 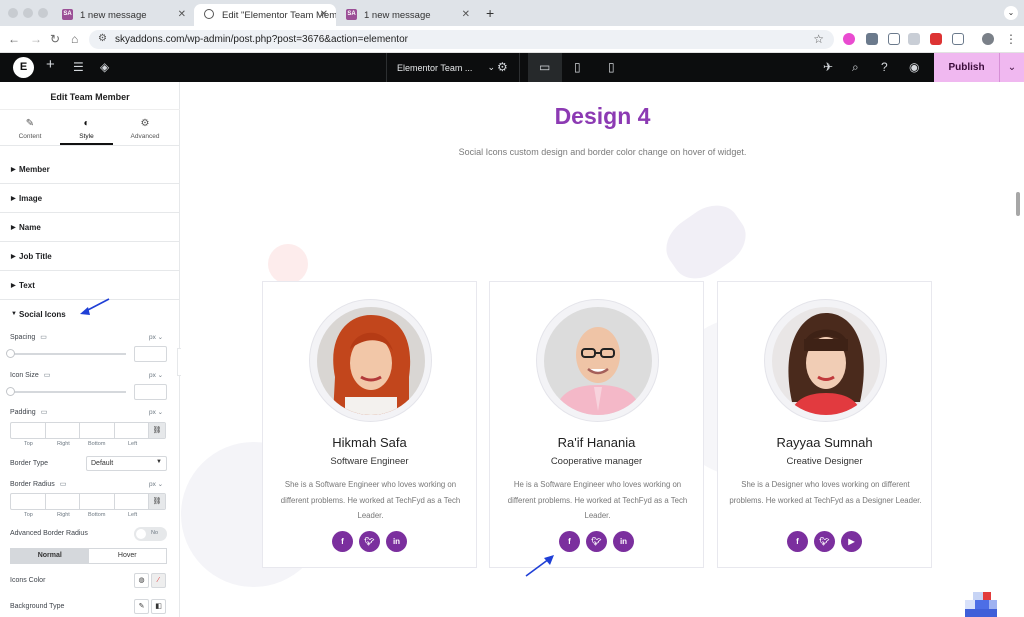 I want to click on radius-left-input, so click(x=132, y=501).